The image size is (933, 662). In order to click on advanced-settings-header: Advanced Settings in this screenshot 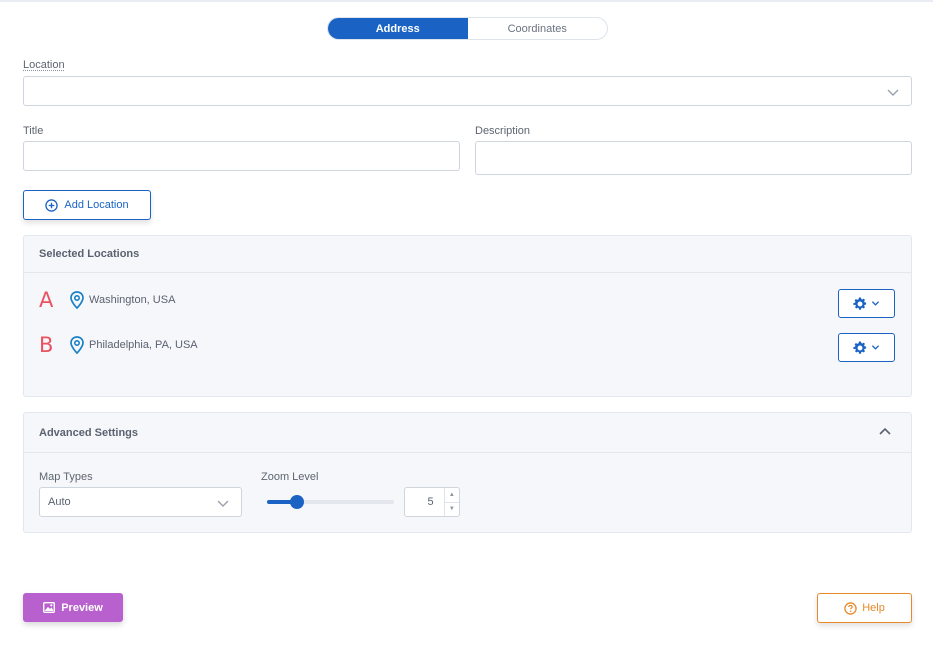, I will do `click(467, 433)`.